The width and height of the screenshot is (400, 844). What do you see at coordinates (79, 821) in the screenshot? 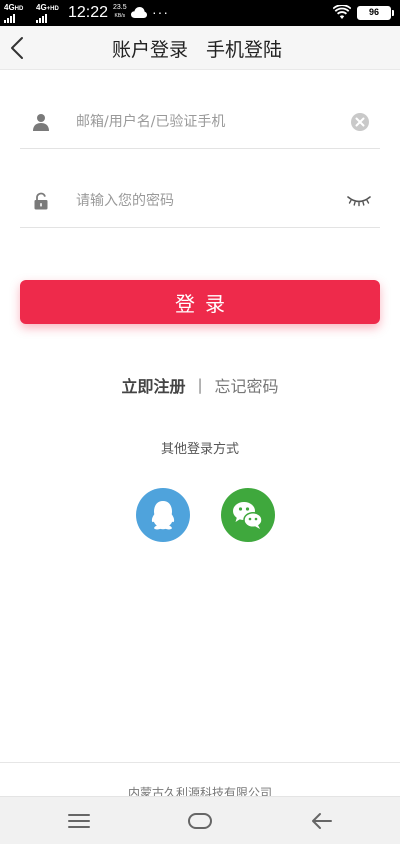
I see `menu-icon` at bounding box center [79, 821].